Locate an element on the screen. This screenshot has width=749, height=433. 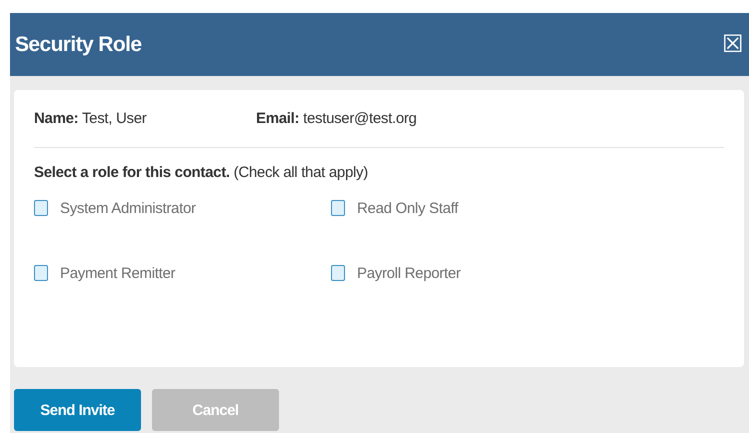
dialog-title: Security Role is located at coordinates (78, 44).